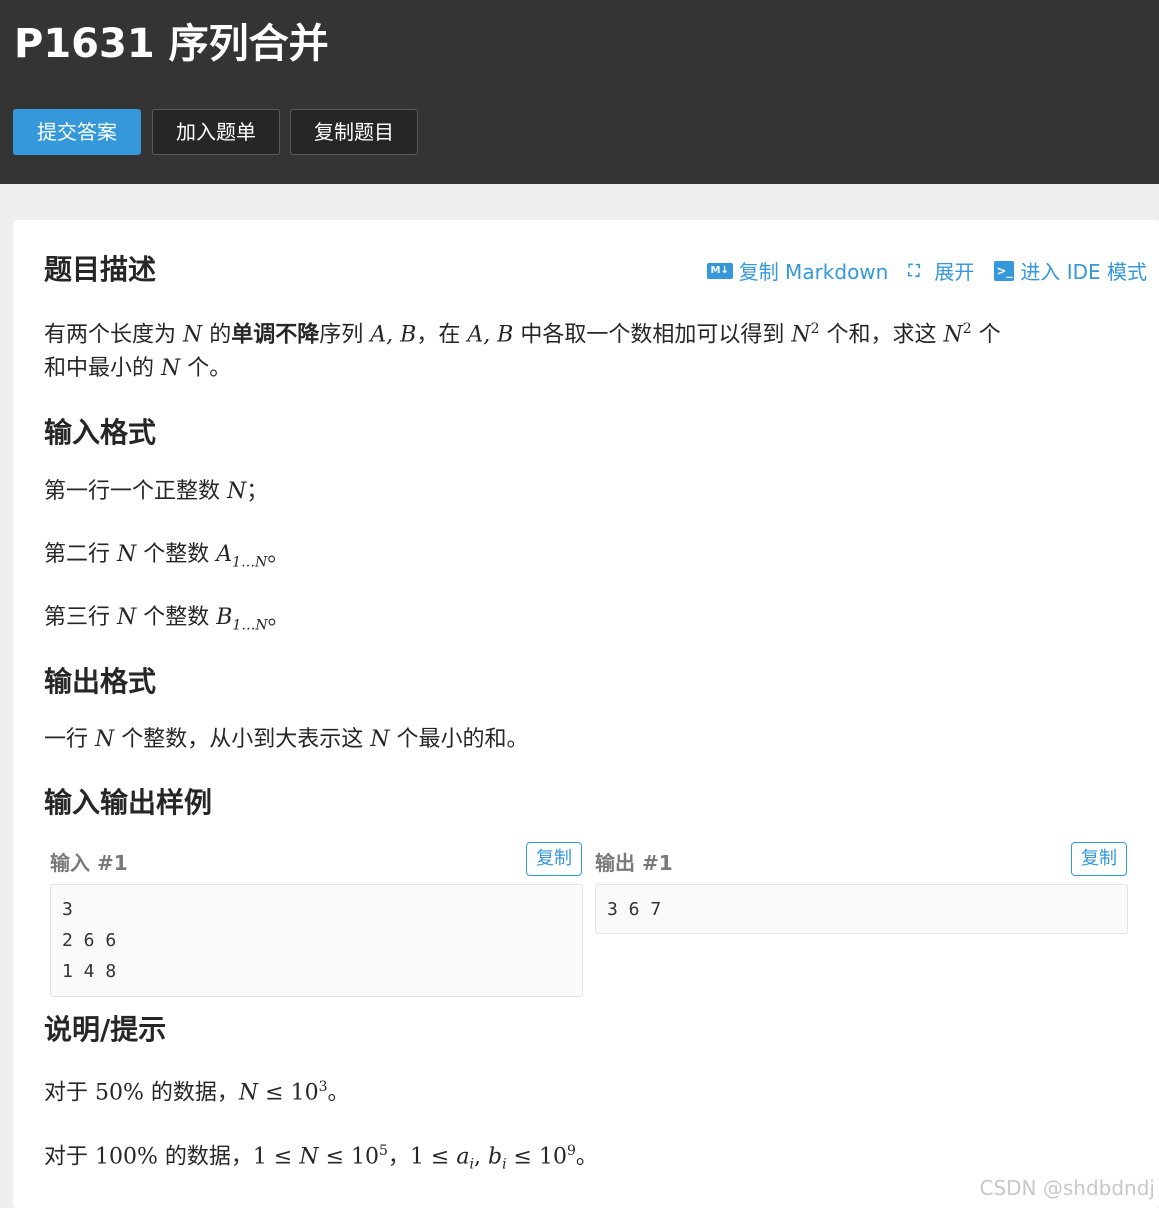 The height and width of the screenshot is (1208, 1159). What do you see at coordinates (128, 802) in the screenshot?
I see `samples-heading: 输入输出样例` at bounding box center [128, 802].